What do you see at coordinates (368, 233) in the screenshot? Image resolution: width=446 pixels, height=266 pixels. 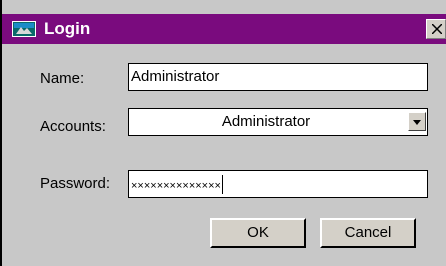 I see `cancel-button: Cancel` at bounding box center [368, 233].